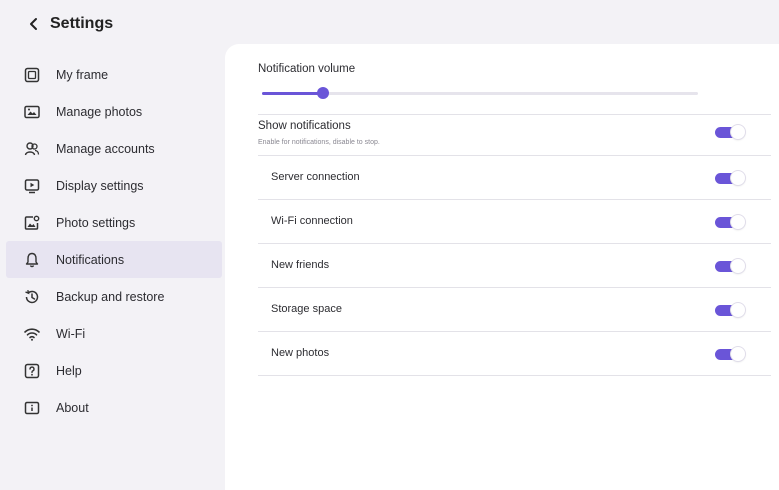 The height and width of the screenshot is (490, 779). Describe the element at coordinates (32, 112) in the screenshot. I see `photos-icon` at that location.